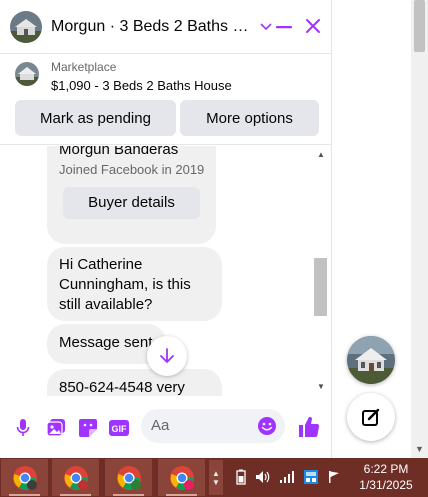  I want to click on minimize-icon, so click(284, 27).